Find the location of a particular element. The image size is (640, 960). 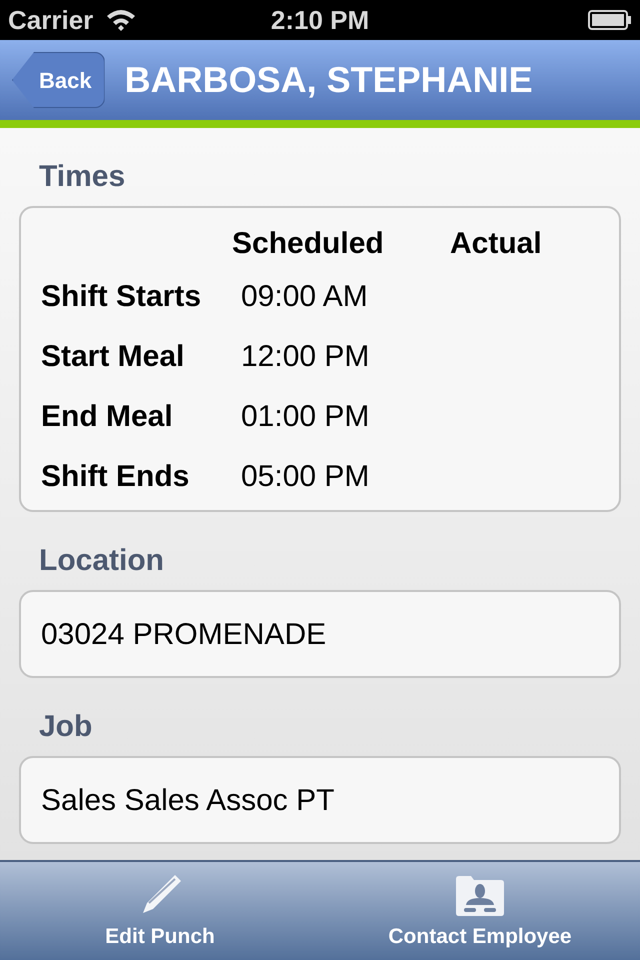

section-heading: Location is located at coordinates (101, 561).